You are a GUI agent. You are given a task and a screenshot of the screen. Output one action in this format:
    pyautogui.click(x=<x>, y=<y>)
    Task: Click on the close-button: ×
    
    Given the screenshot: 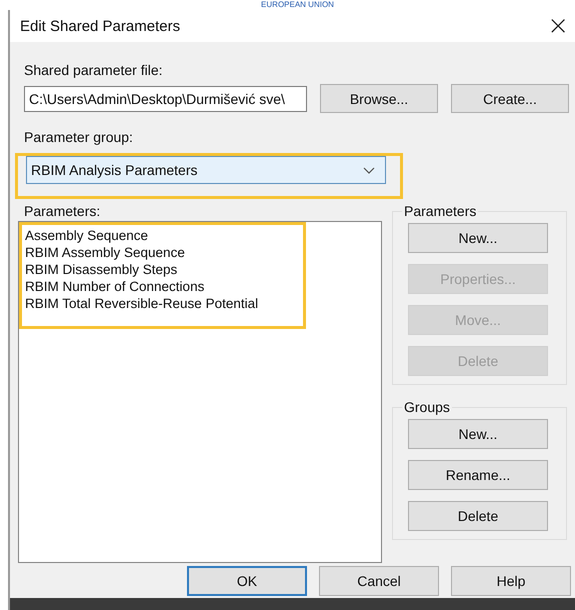 What is the action you would take?
    pyautogui.click(x=558, y=26)
    